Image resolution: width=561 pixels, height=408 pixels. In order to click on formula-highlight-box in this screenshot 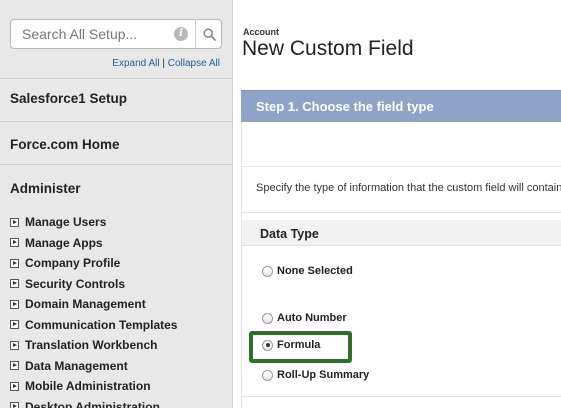, I will do `click(300, 347)`.